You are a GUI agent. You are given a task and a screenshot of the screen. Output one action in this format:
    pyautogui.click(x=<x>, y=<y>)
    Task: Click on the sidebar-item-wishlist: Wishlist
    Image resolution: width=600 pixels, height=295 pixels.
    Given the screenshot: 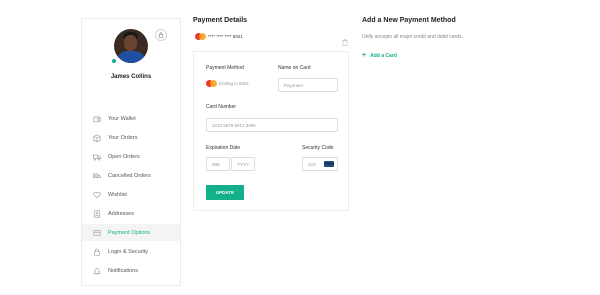 What is the action you would take?
    pyautogui.click(x=131, y=194)
    